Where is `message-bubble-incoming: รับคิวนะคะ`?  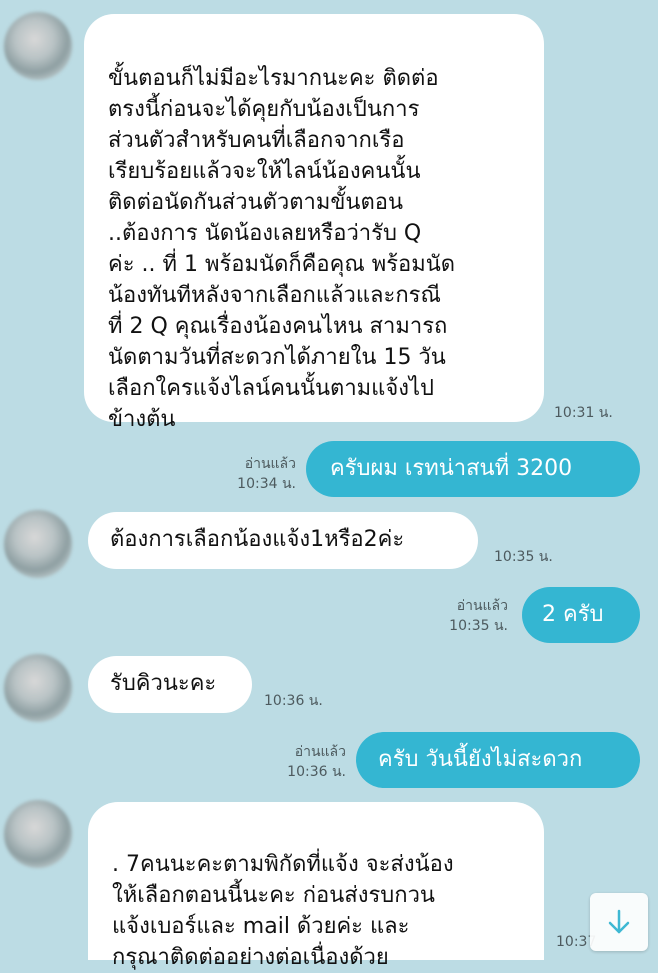 message-bubble-incoming: รับคิวนะคะ is located at coordinates (170, 684).